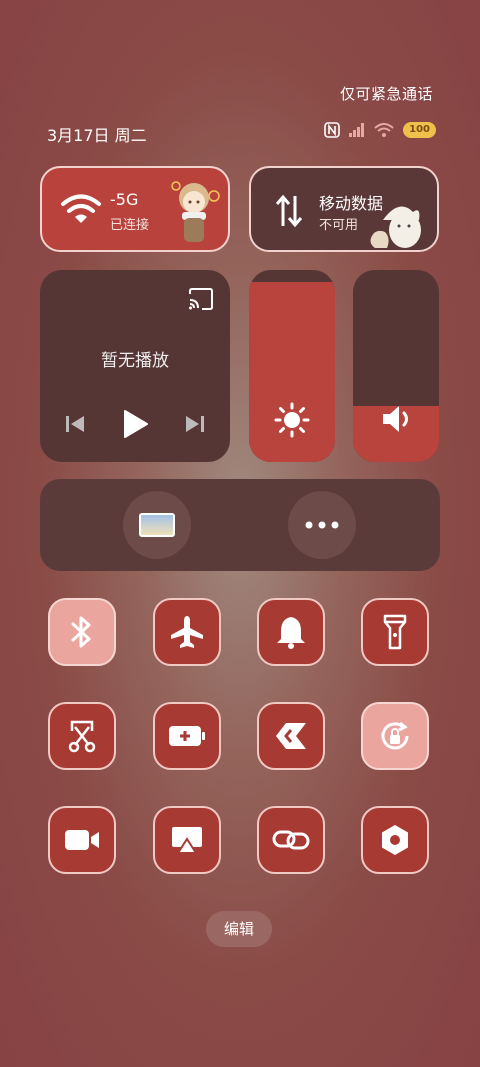 Image resolution: width=480 pixels, height=1067 pixels. I want to click on video-camera-icon, so click(82, 840).